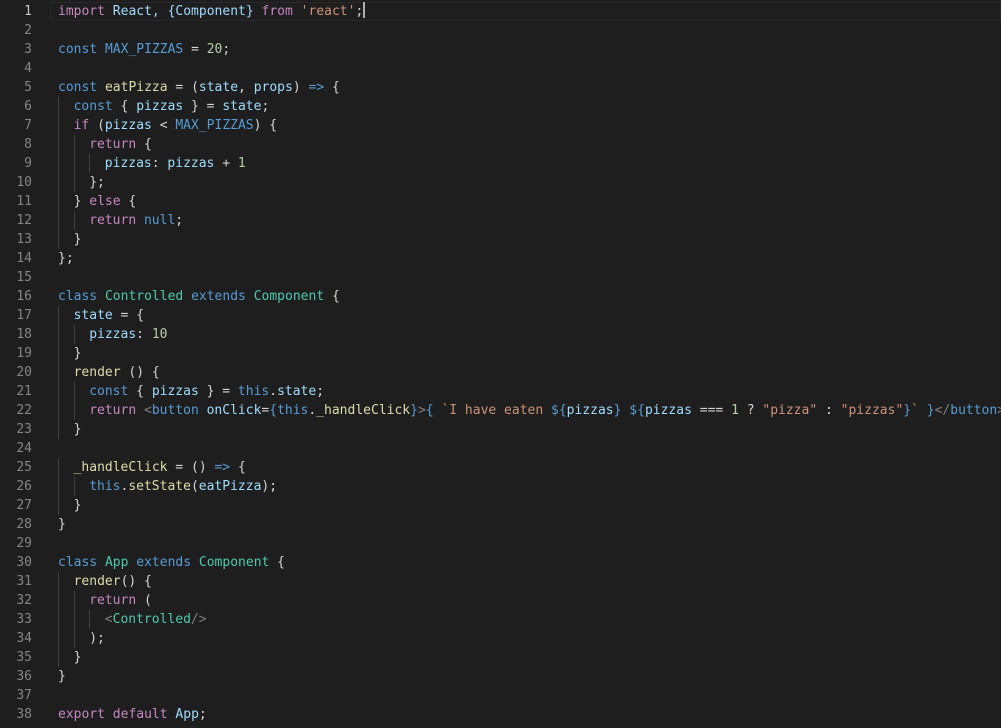 Image resolution: width=1001 pixels, height=728 pixels. I want to click on code-line: 2, so click(500, 30).